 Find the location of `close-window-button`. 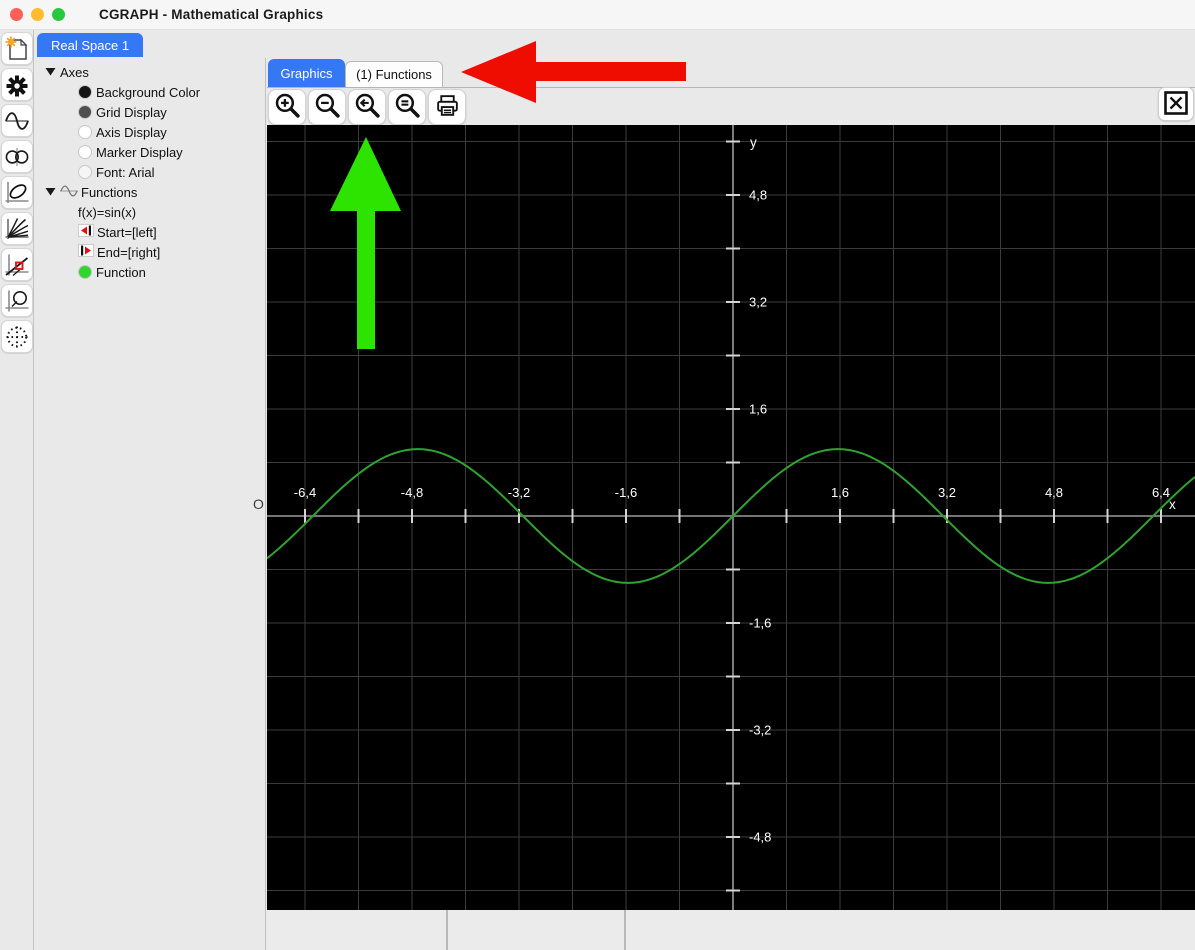

close-window-button is located at coordinates (16, 14).